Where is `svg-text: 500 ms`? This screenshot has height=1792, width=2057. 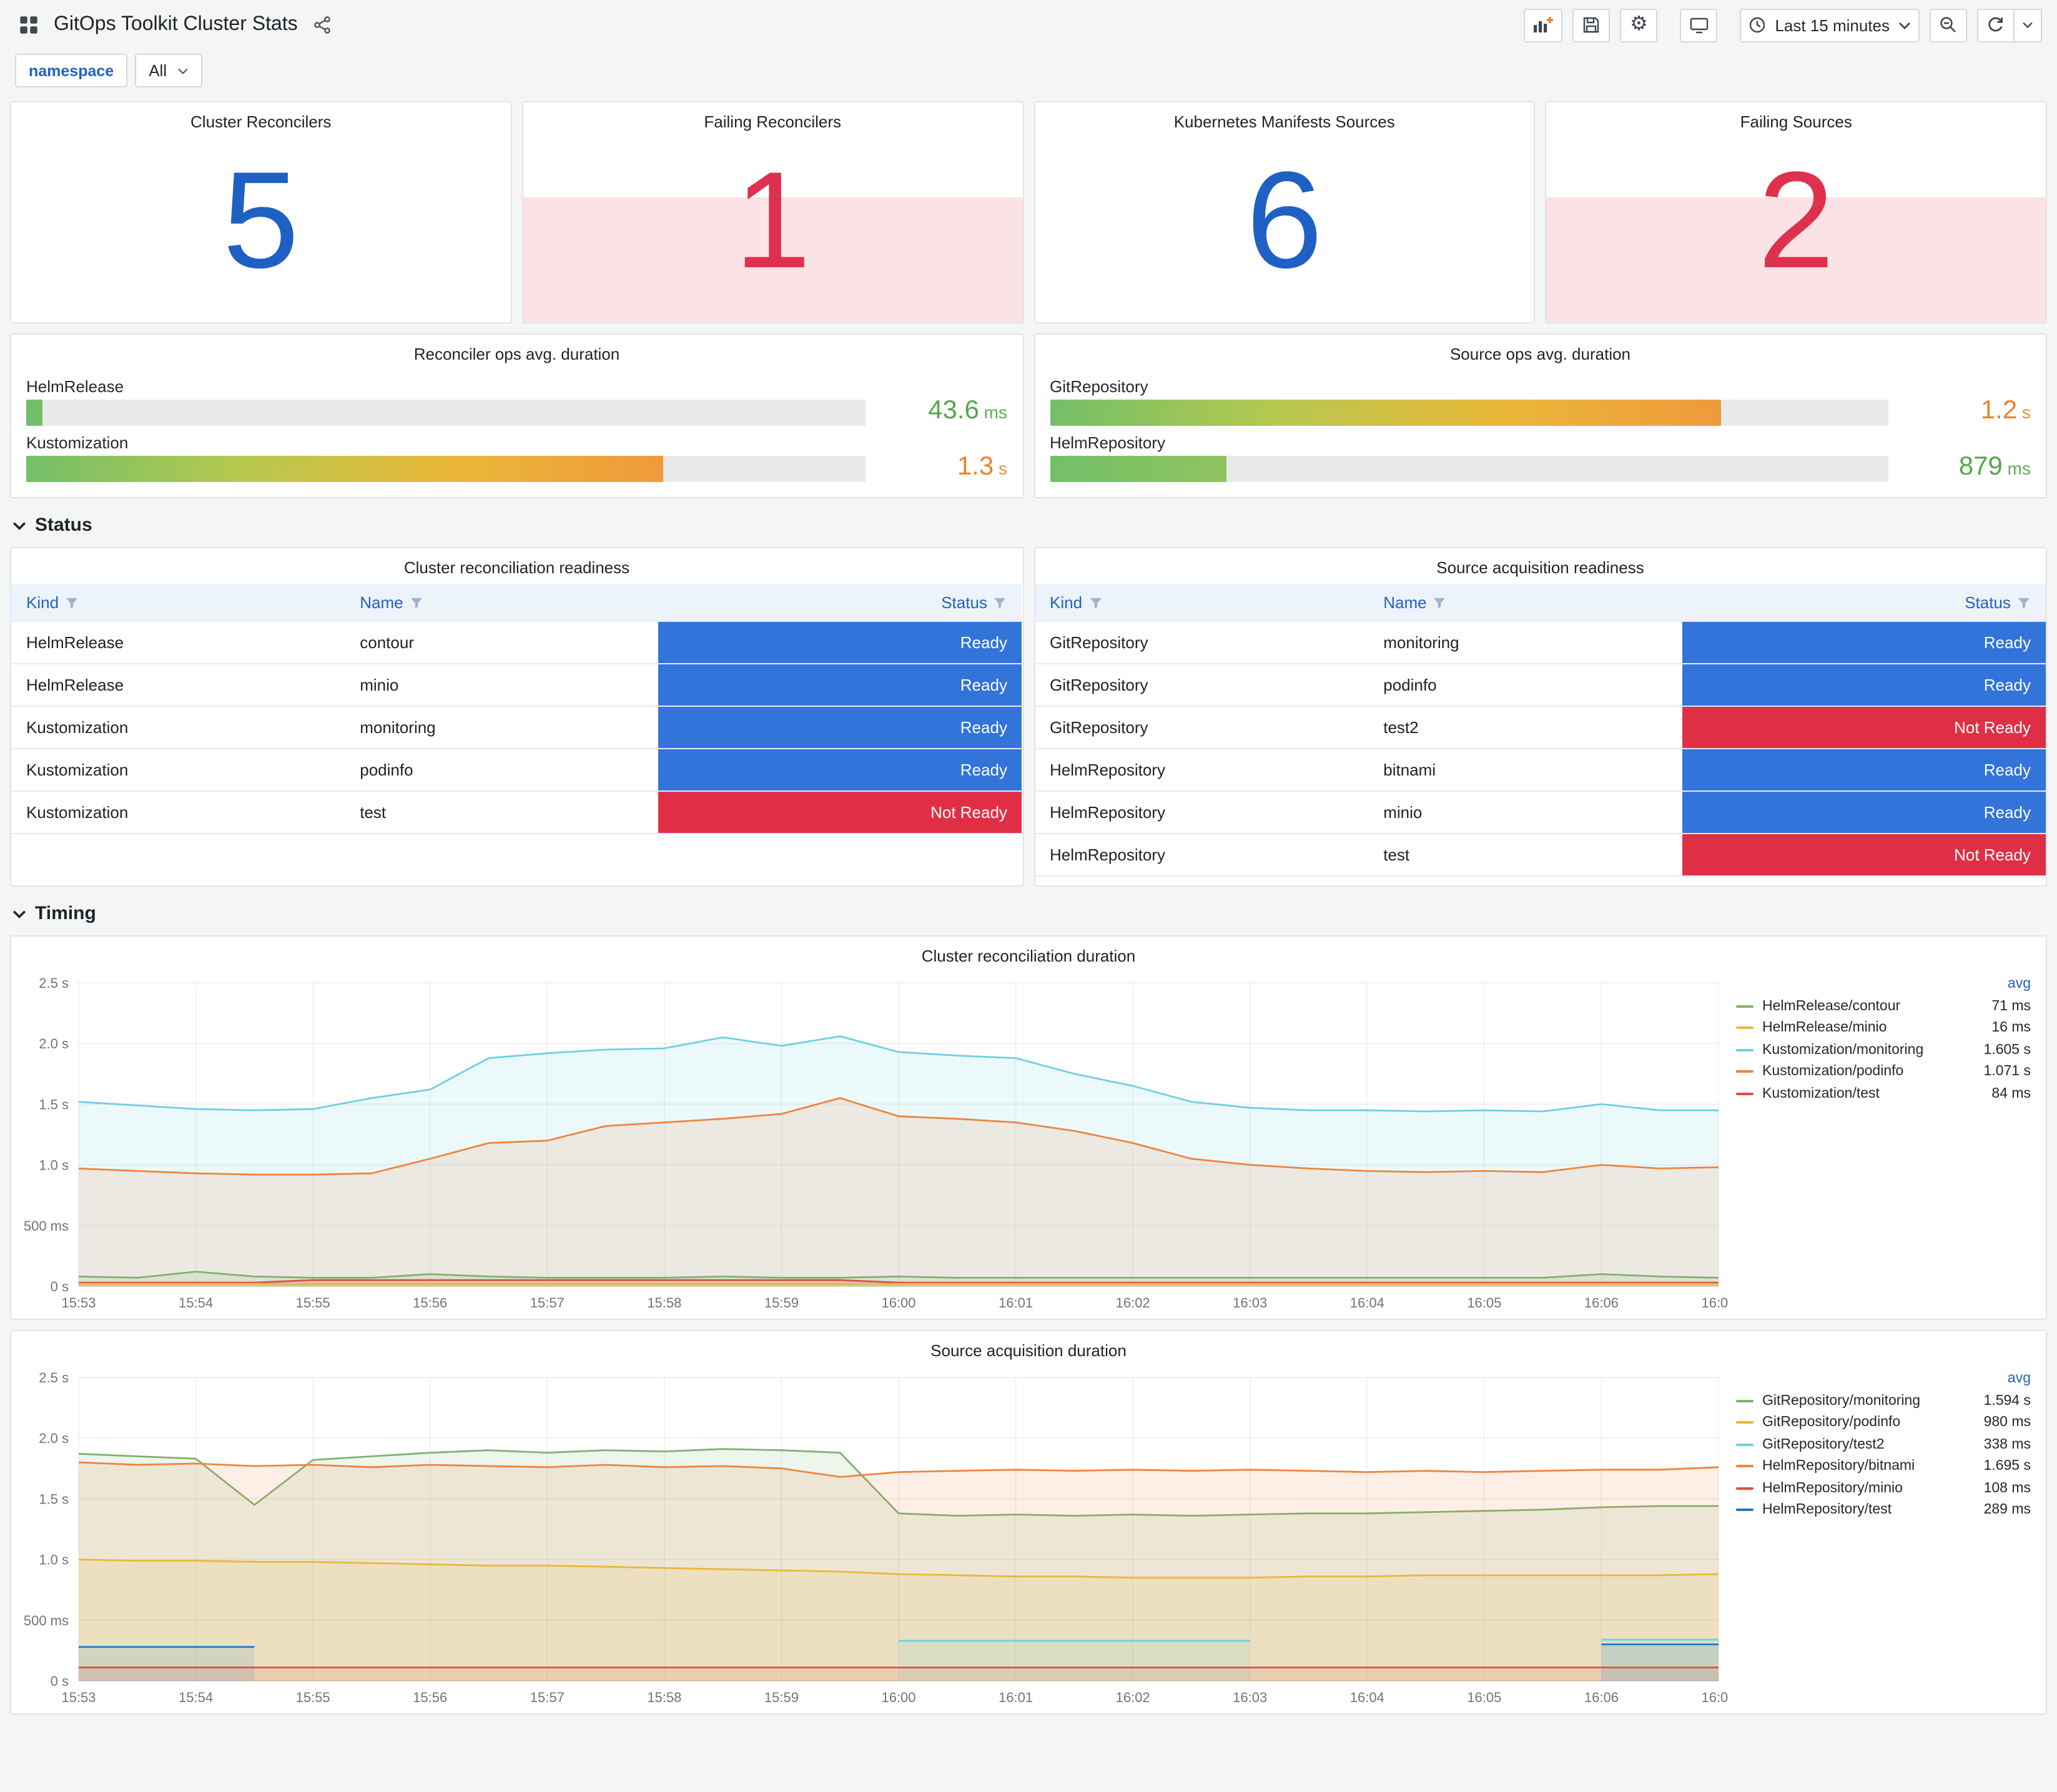
svg-text: 500 ms is located at coordinates (47, 1620).